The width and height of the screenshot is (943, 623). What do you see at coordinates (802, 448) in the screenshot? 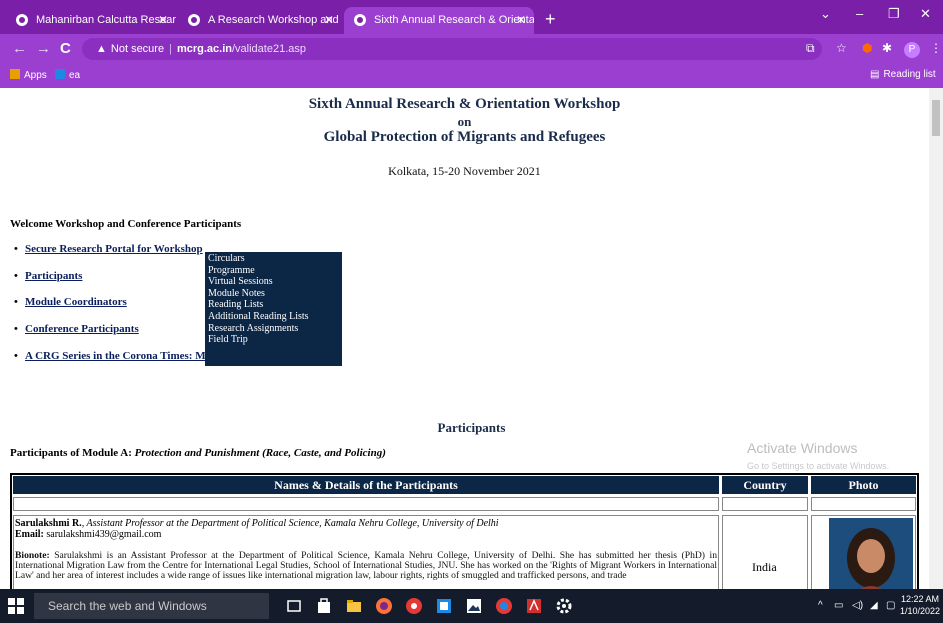
I see `activate-windows-title: Activate Windows` at bounding box center [802, 448].